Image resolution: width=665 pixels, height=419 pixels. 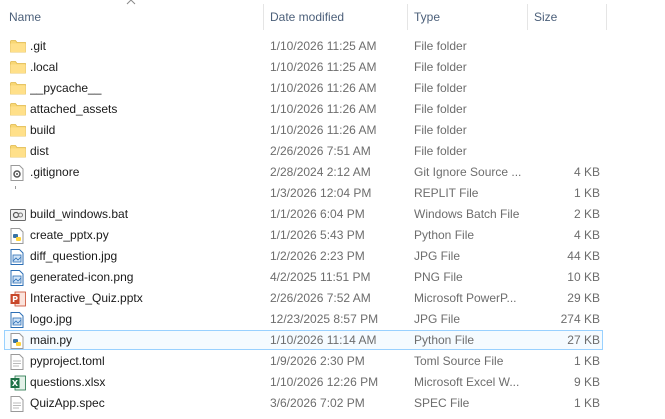 I want to click on column-header-date-modified: Date modified, so click(x=337, y=17).